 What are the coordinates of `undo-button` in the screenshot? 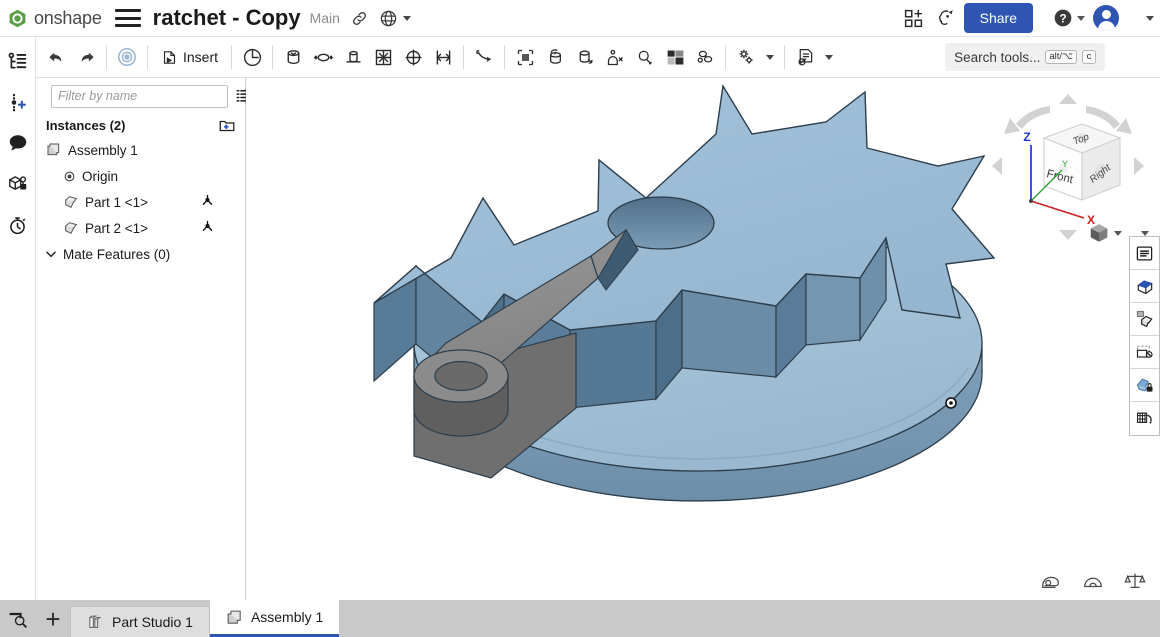 It's located at (56, 57).